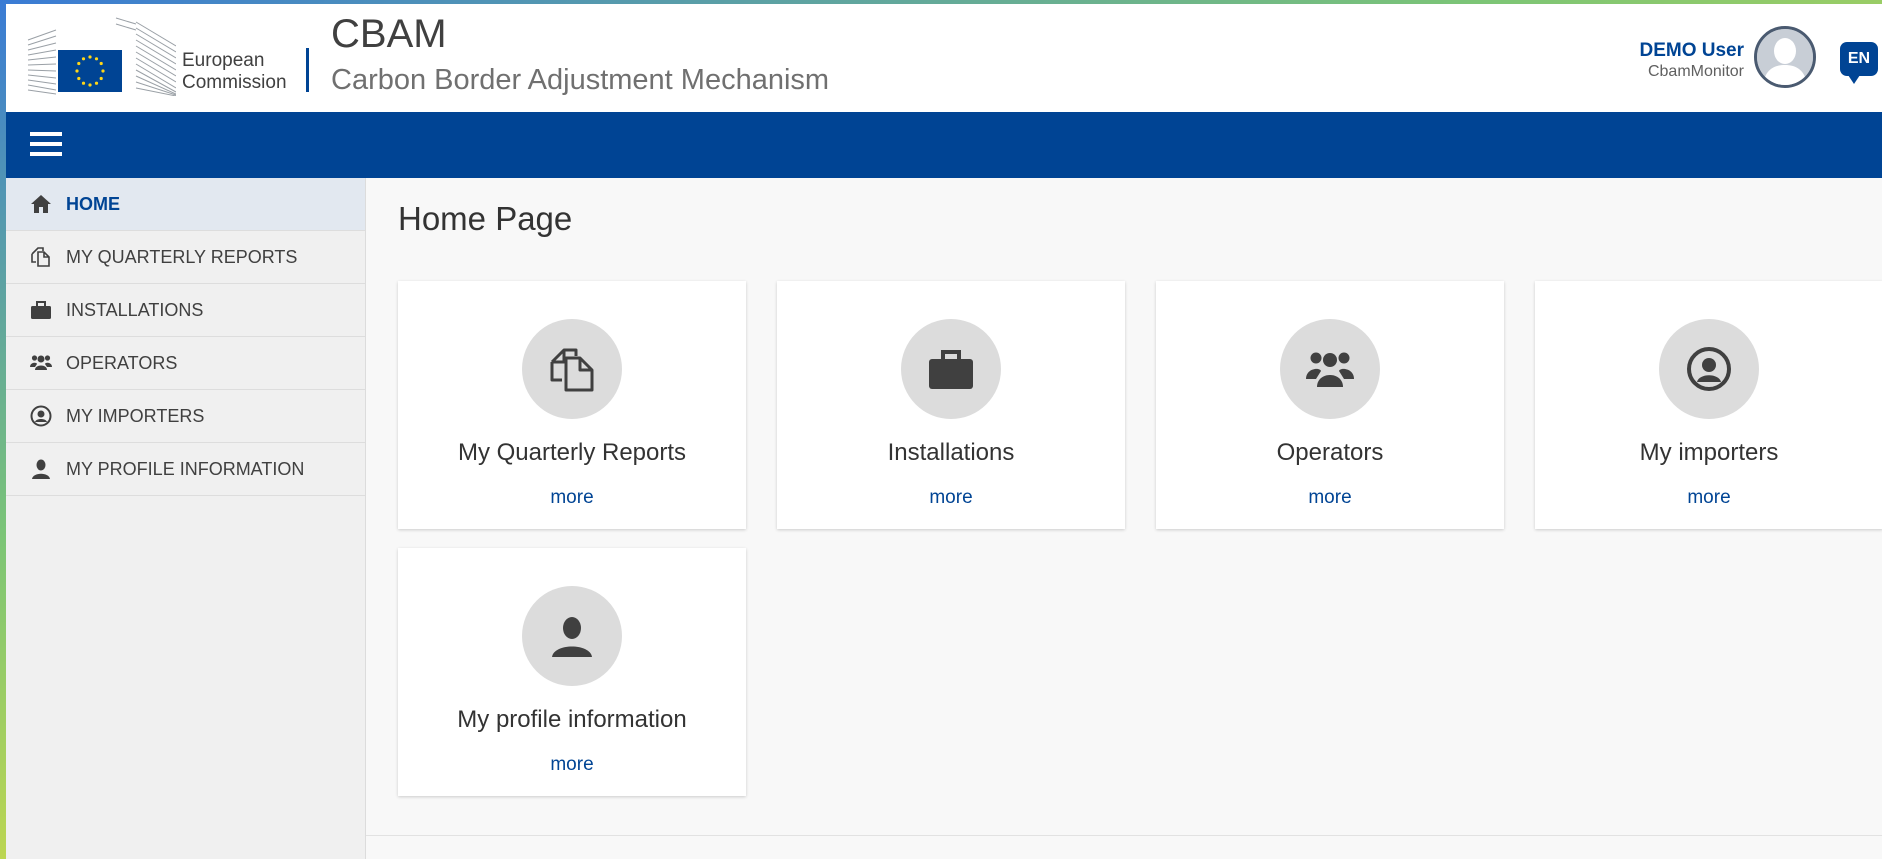 The height and width of the screenshot is (859, 1882). What do you see at coordinates (389, 34) in the screenshot?
I see `app-title: CBAM` at bounding box center [389, 34].